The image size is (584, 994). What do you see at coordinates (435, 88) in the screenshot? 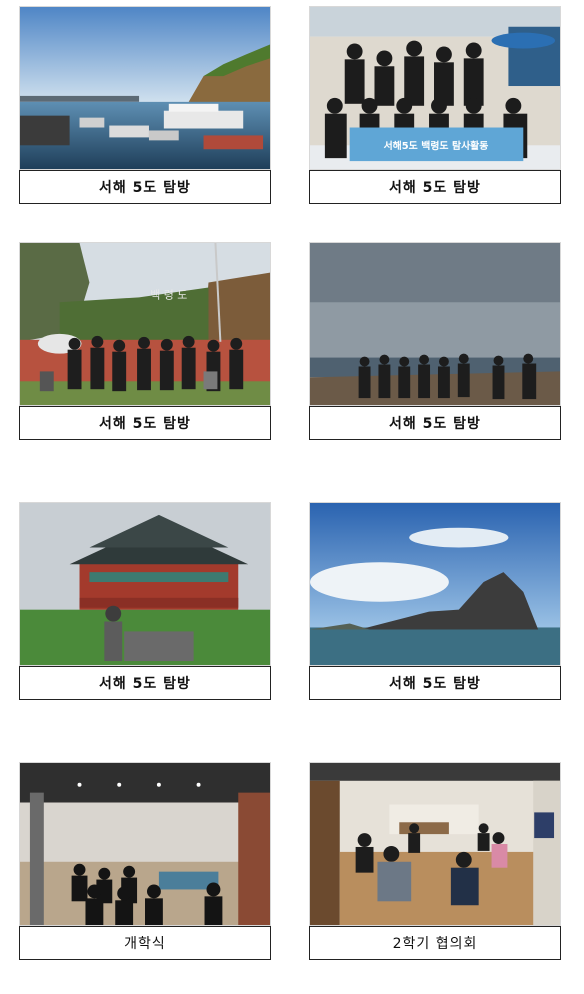
I see `photo-group-banner: 서해5도 백령도 탐사활동` at bounding box center [435, 88].